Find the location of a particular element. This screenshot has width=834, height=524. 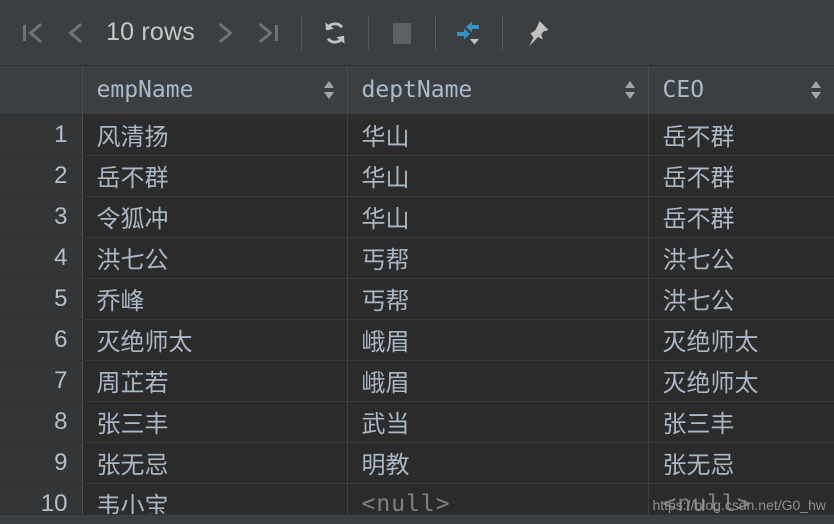

reload-button is located at coordinates (335, 33).